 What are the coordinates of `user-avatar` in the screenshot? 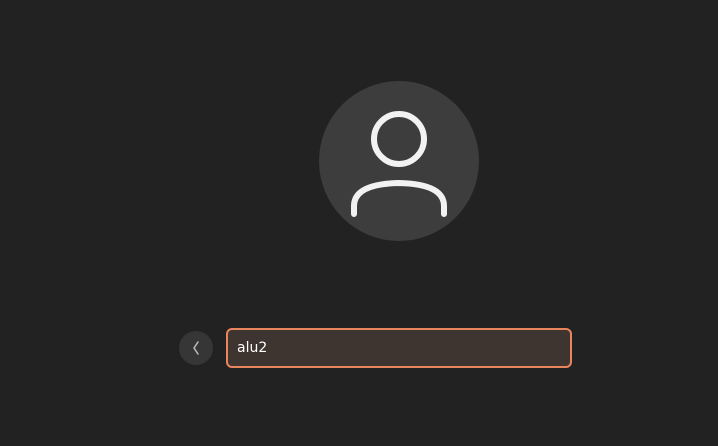 It's located at (399, 161).